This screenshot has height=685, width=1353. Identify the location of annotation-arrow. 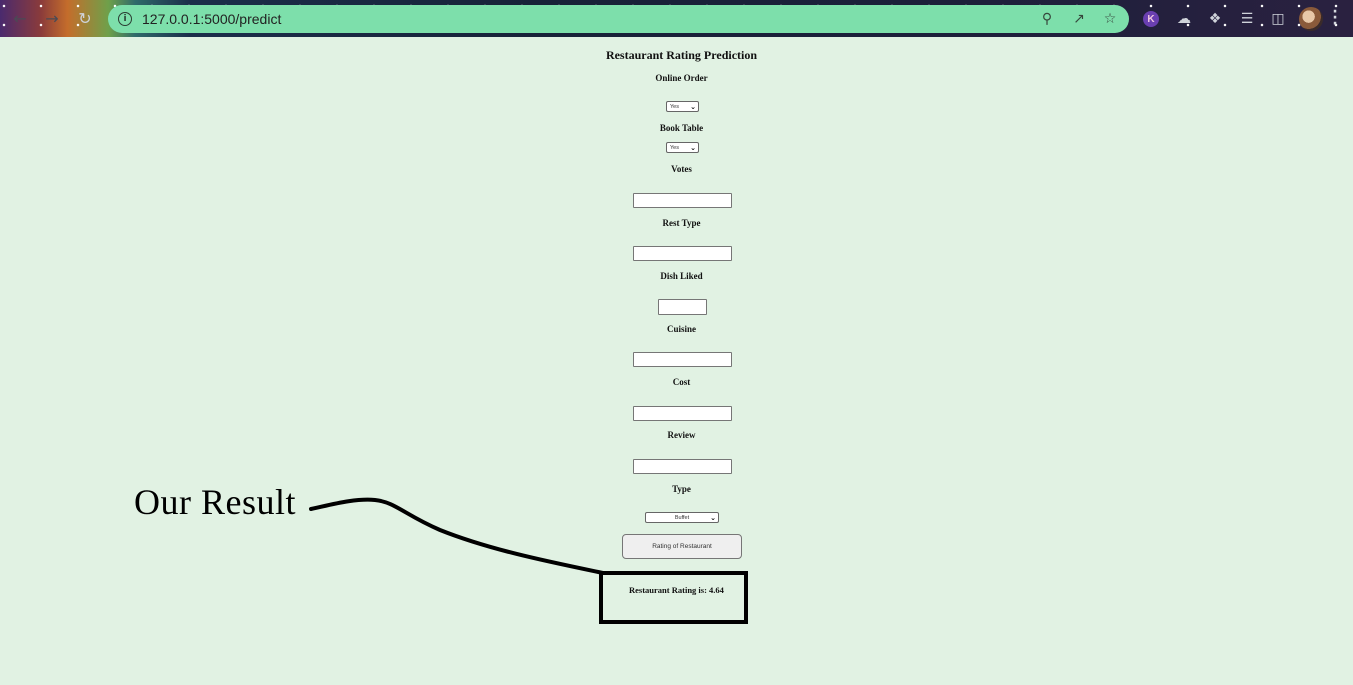
(457, 536).